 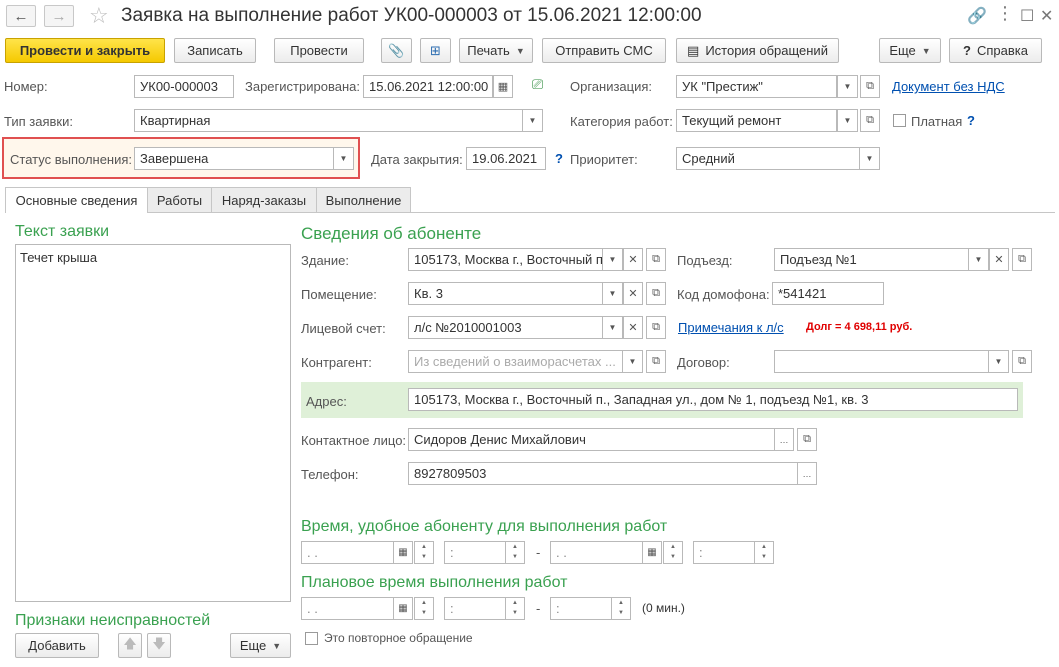 I want to click on priority-field: Средний, so click(x=768, y=158).